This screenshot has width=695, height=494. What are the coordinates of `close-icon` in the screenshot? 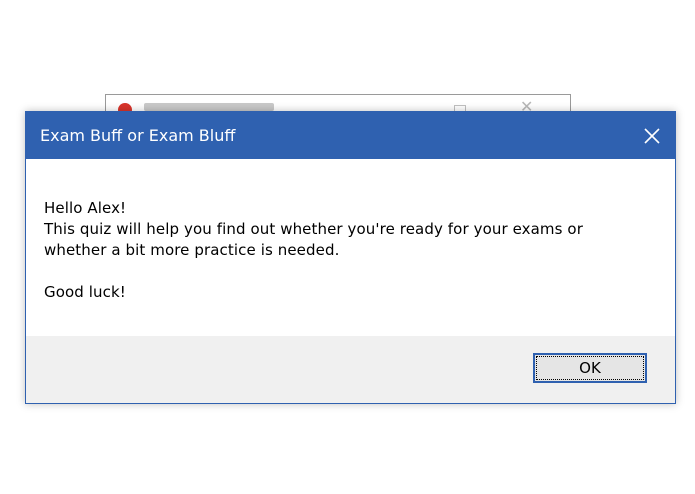 It's located at (652, 135).